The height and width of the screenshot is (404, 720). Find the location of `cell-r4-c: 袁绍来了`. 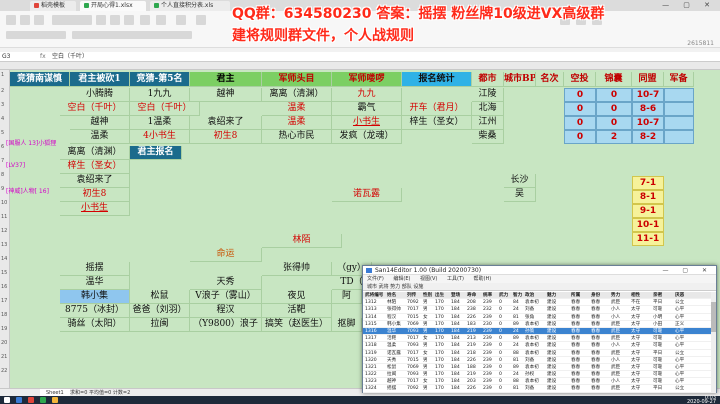

cell-r4-c: 袁绍来了 is located at coordinates (226, 123).